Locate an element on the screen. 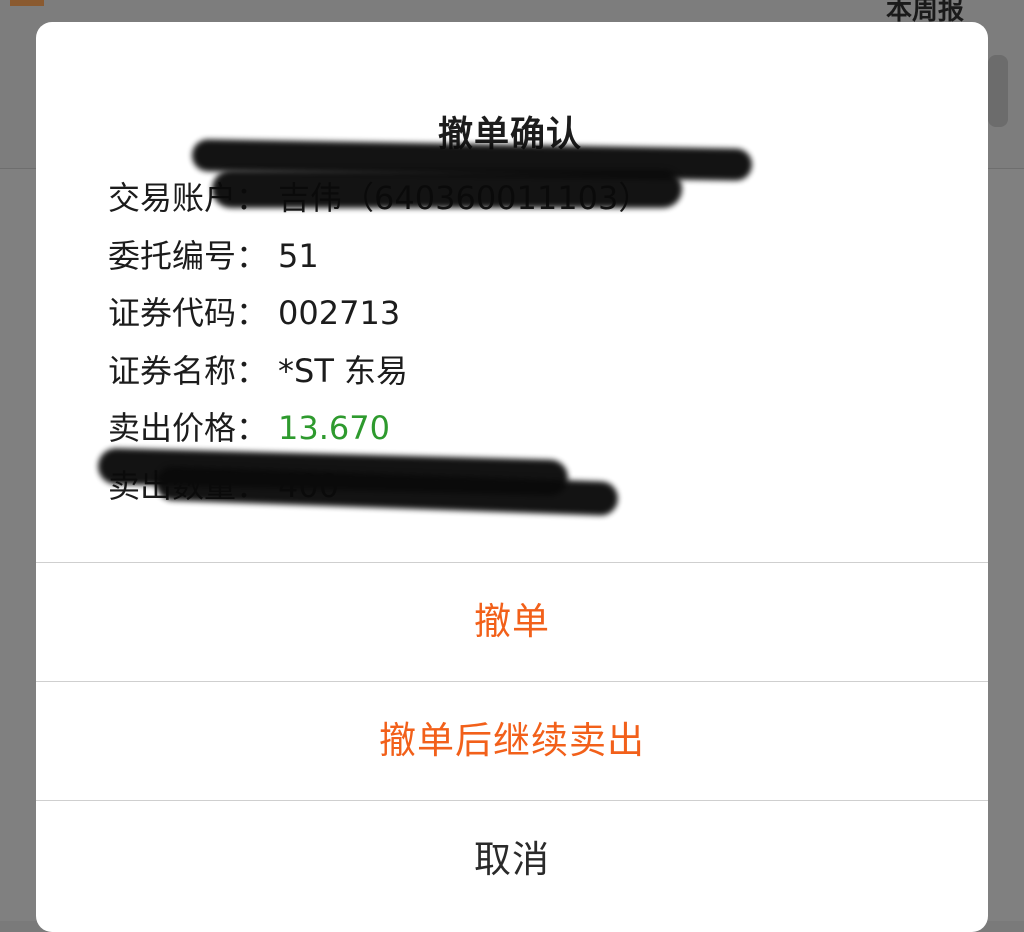  background-control is located at coordinates (998, 91).